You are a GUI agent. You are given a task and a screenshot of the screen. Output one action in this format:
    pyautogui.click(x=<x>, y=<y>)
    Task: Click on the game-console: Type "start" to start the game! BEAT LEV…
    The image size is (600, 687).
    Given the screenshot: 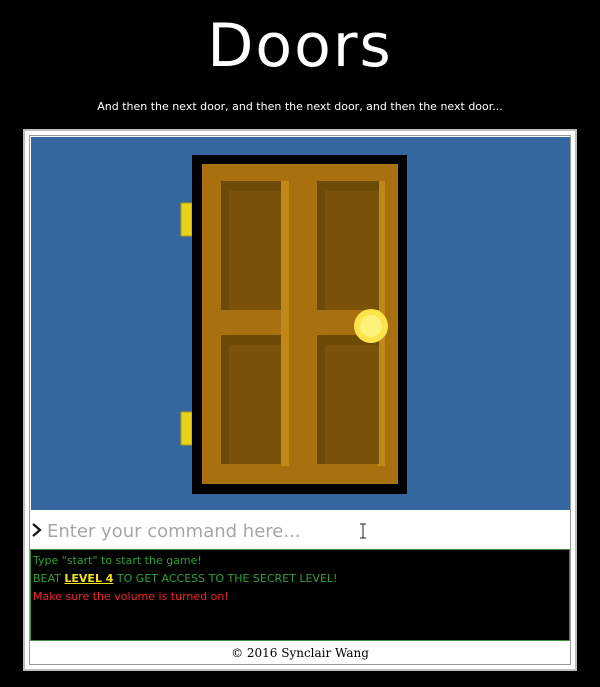 What is the action you would take?
    pyautogui.click(x=300, y=595)
    